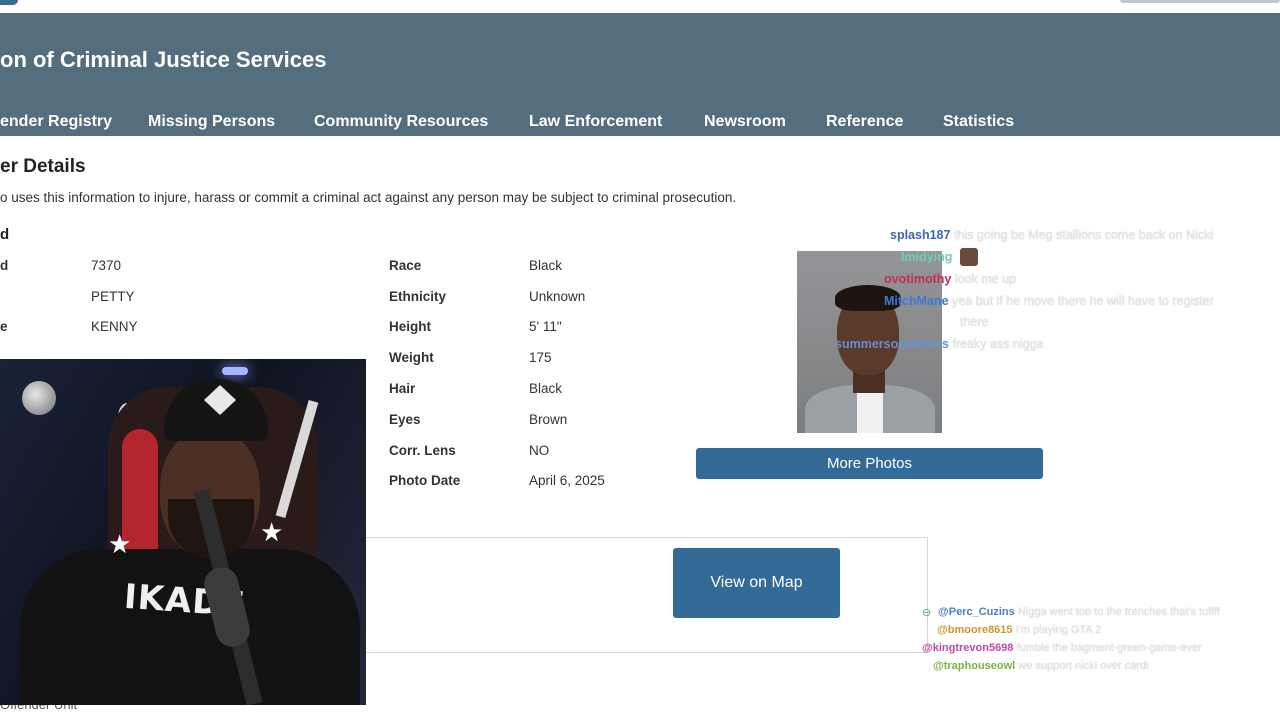 Image resolution: width=1280 pixels, height=720 pixels. Describe the element at coordinates (968, 648) in the screenshot. I see `chat-username: @kingtrevon5698` at that location.